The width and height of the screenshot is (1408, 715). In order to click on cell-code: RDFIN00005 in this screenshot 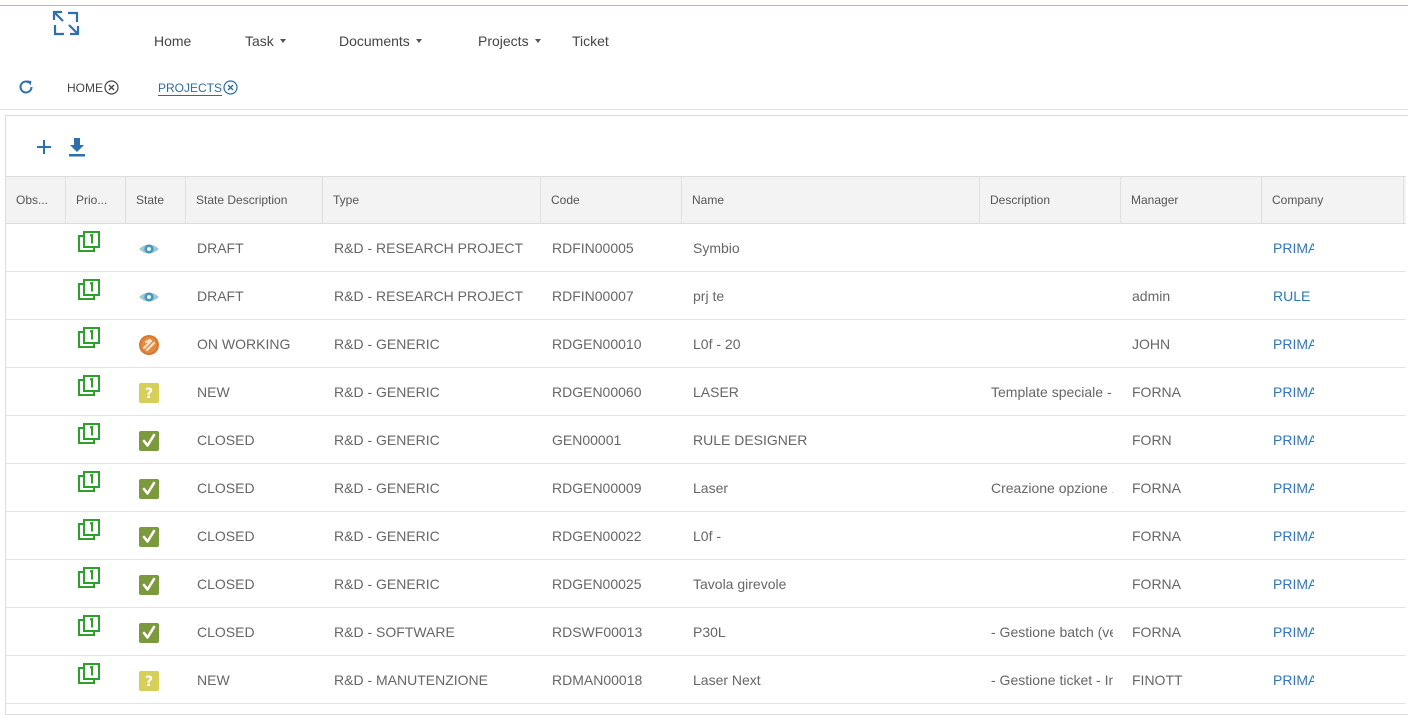, I will do `click(593, 248)`.